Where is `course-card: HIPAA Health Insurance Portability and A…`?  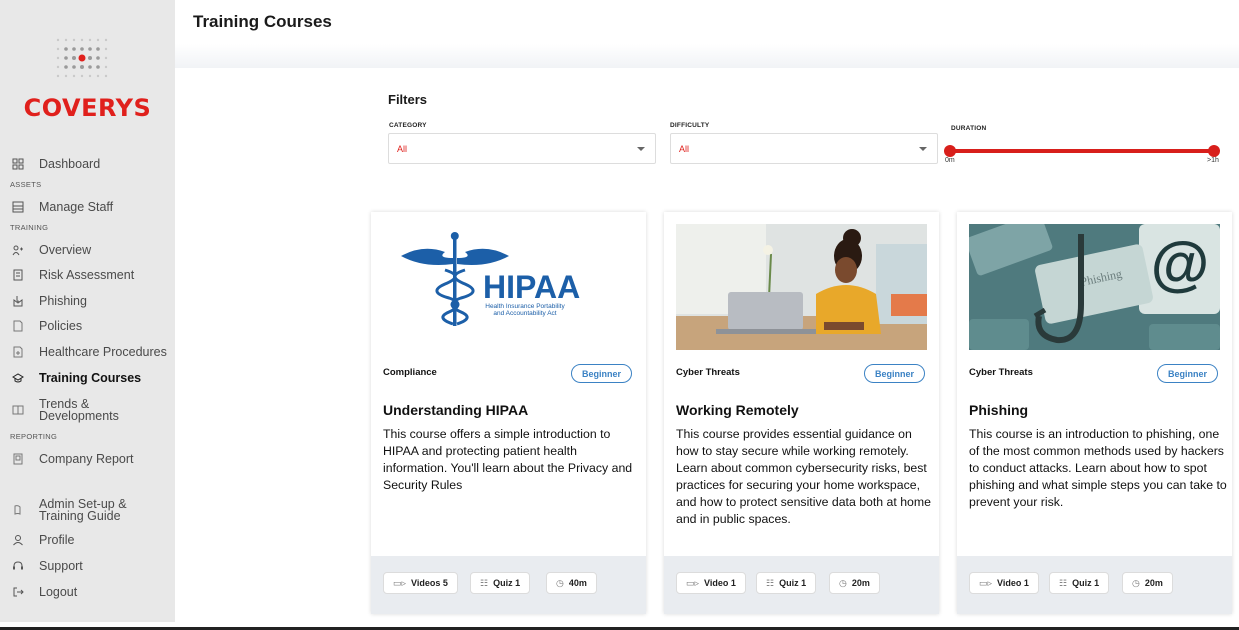
course-card: HIPAA Health Insurance Portability and A… is located at coordinates (508, 413).